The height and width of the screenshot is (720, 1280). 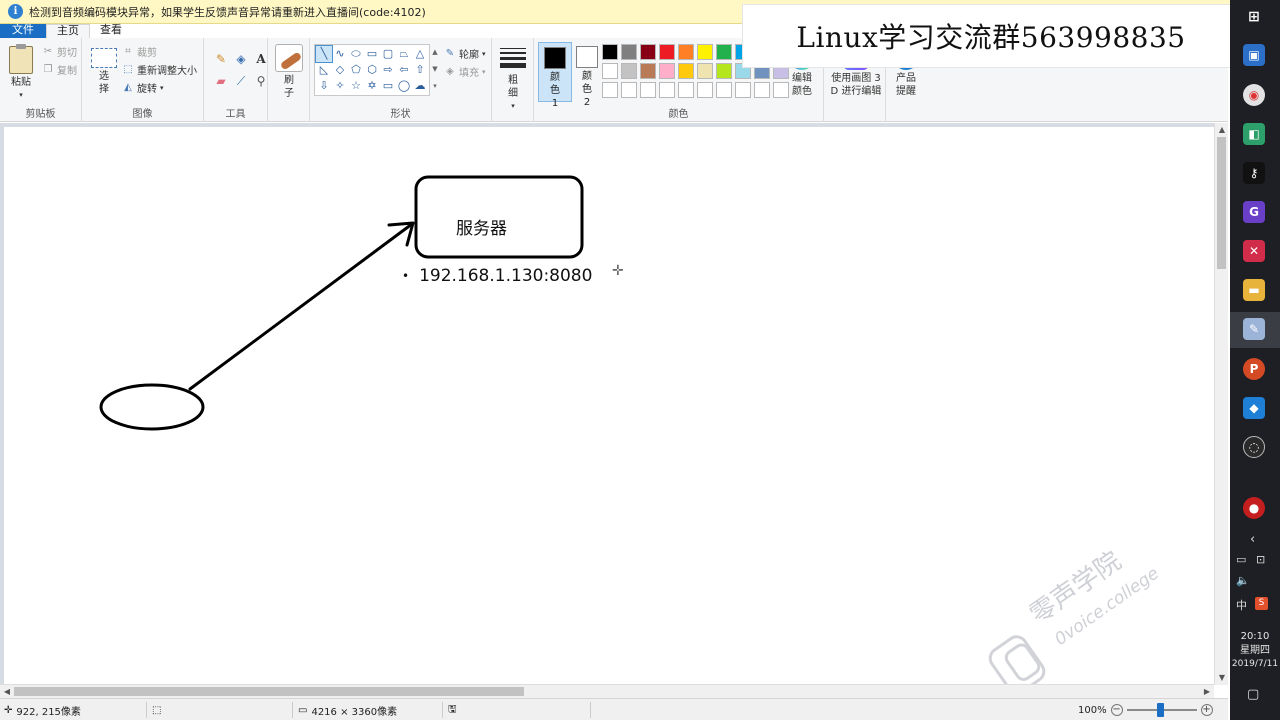 I want to click on red-app-icon: ●, so click(x=1254, y=508).